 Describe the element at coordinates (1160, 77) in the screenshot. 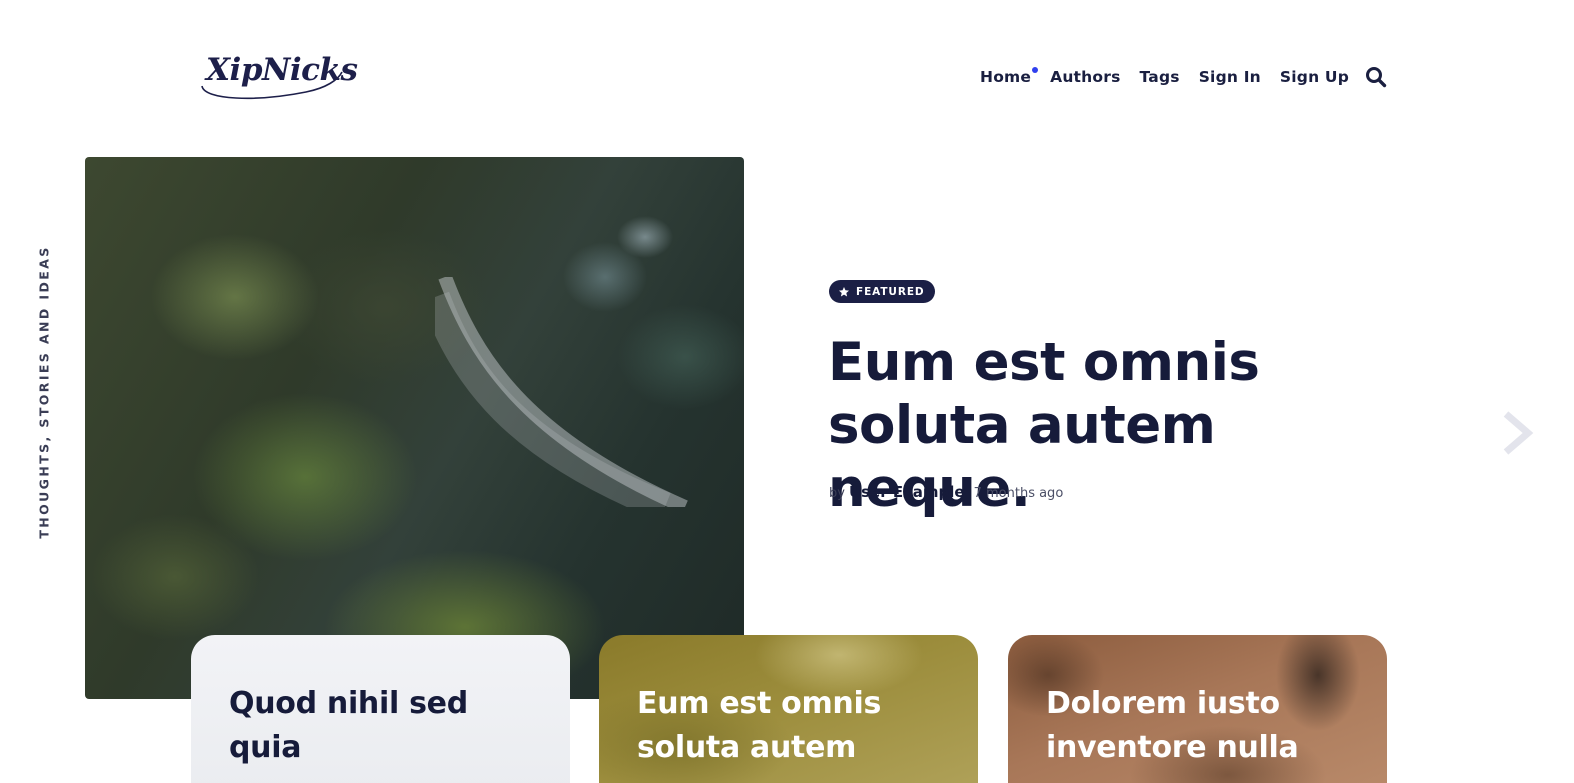

I see `nav-tags: Tags` at that location.